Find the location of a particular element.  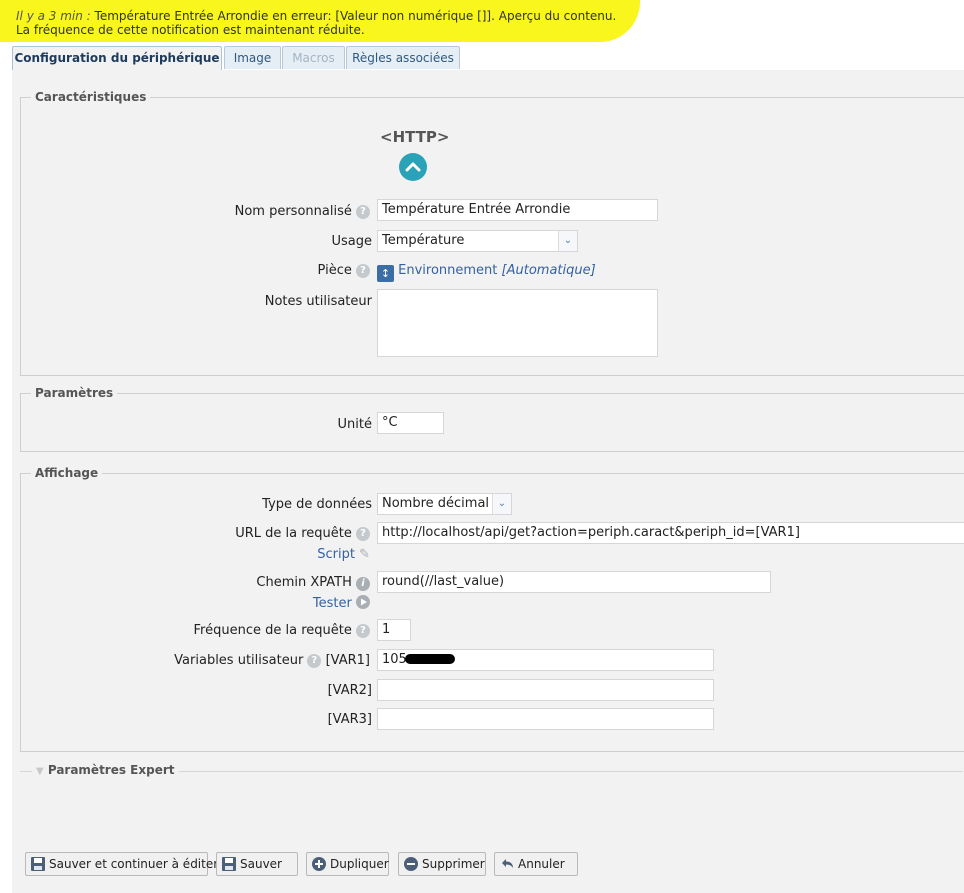

name-label: Nom personnalisé is located at coordinates (293, 211).